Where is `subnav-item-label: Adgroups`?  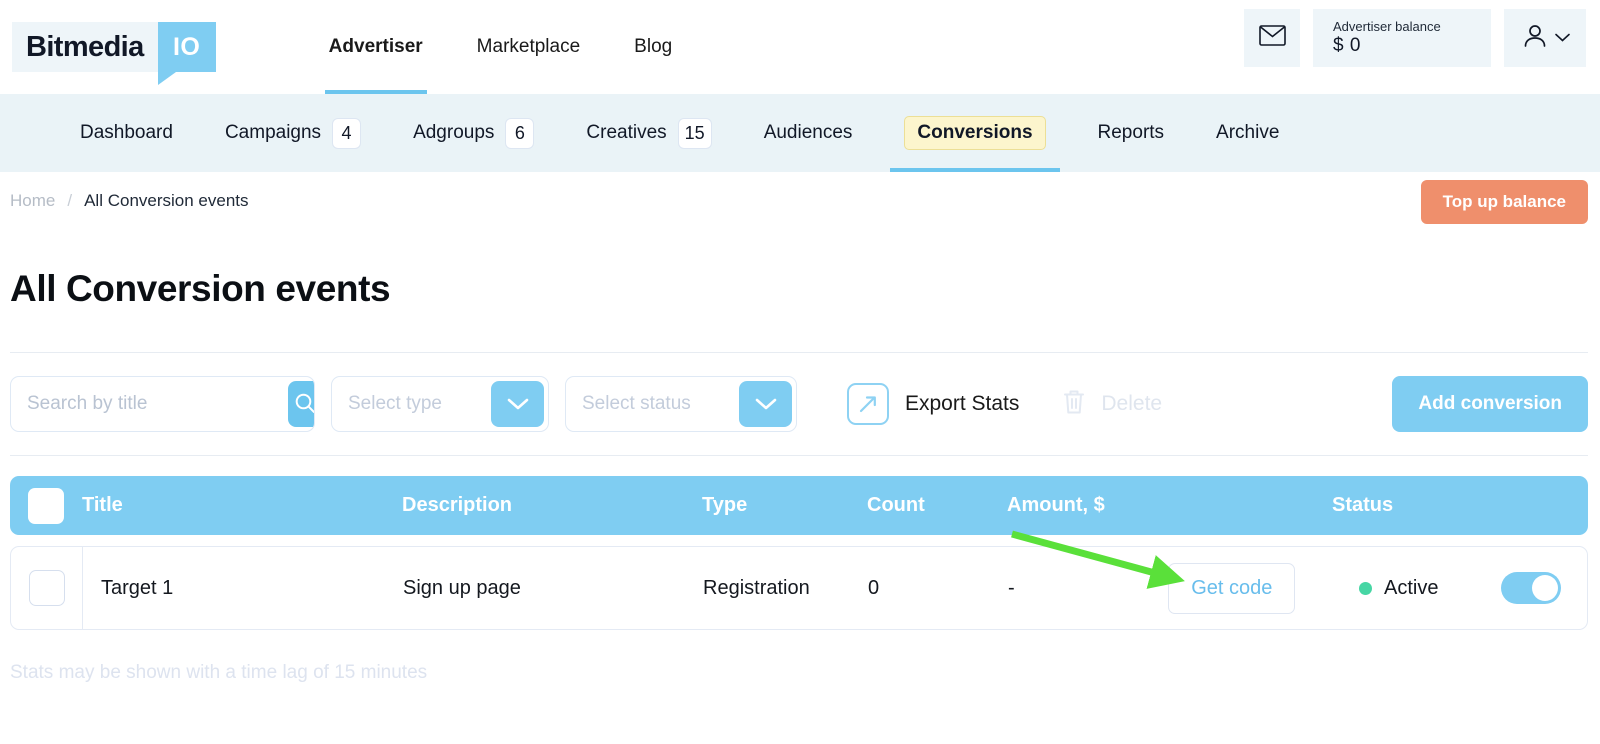
subnav-item-label: Adgroups is located at coordinates (454, 132).